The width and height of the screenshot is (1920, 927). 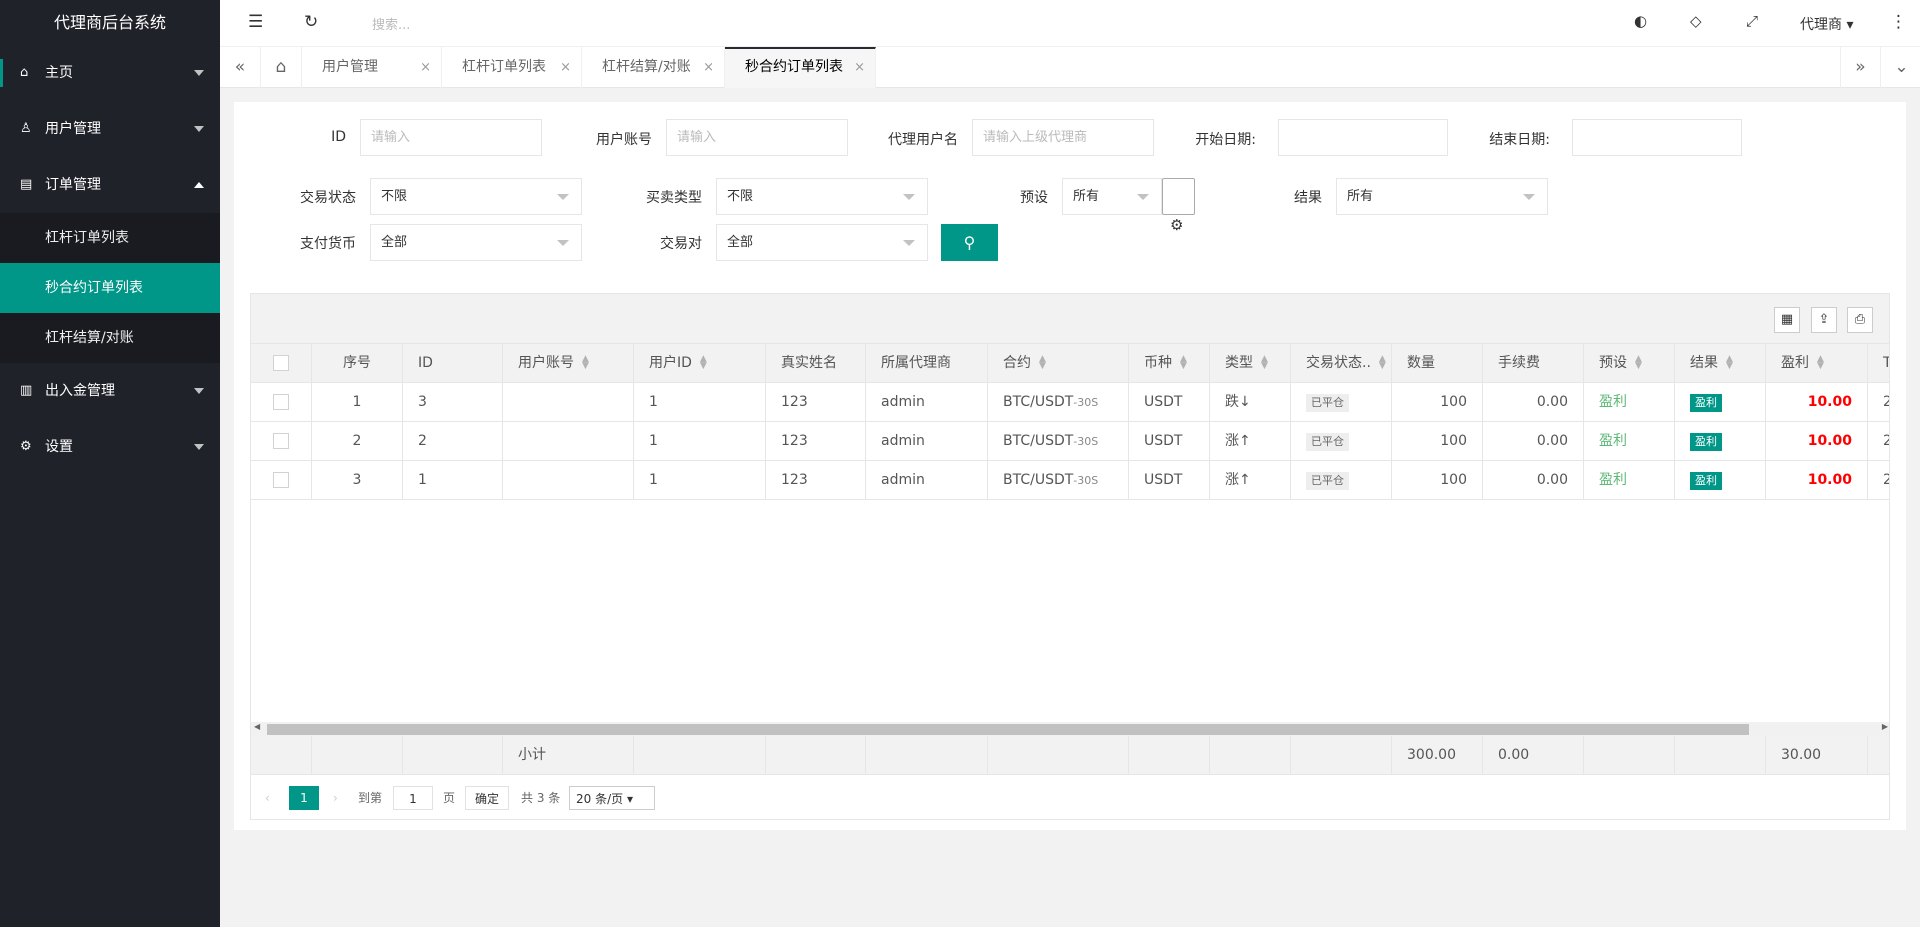 I want to click on scroll-right-arrow-icon: ▶, so click(x=1885, y=726).